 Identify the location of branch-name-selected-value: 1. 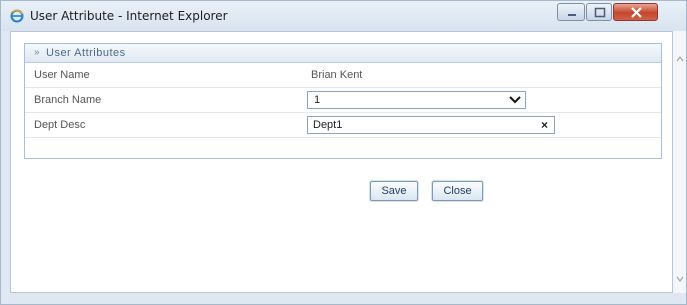
(317, 100).